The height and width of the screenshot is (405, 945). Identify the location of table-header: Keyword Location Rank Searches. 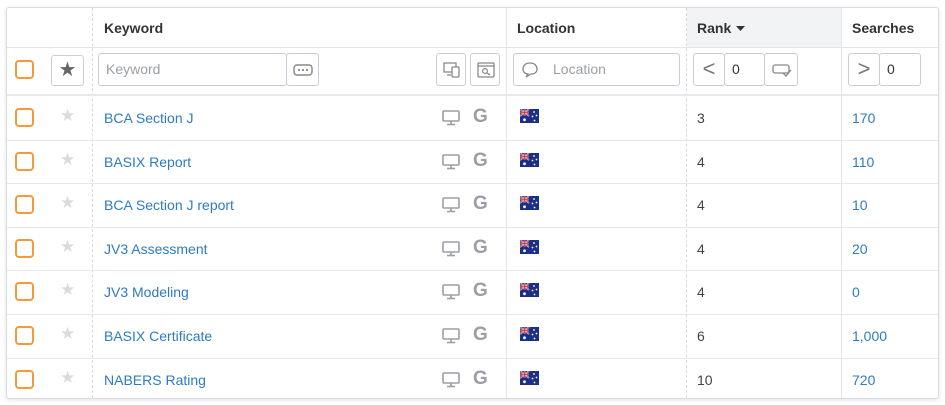
(472, 28).